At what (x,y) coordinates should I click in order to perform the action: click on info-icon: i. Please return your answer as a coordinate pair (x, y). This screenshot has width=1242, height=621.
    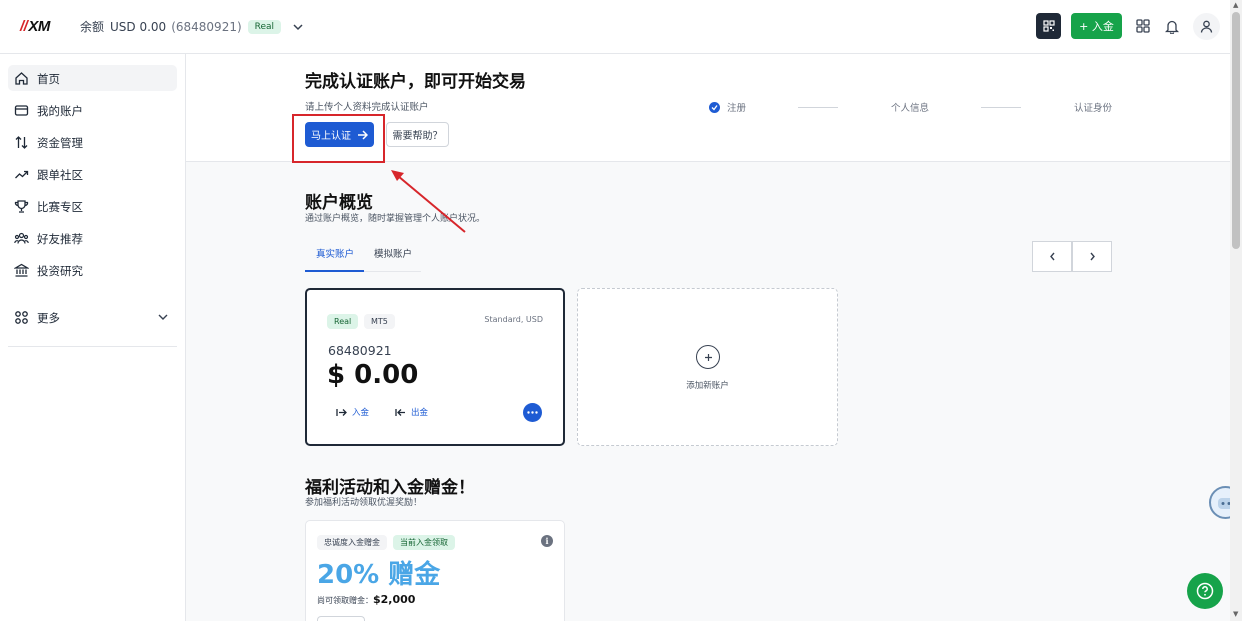
    Looking at the image, I should click on (547, 541).